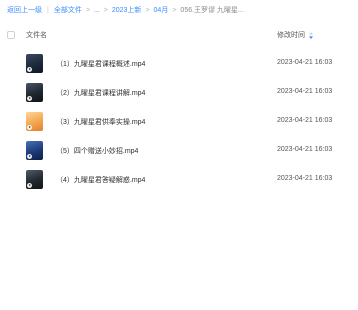 The width and height of the screenshot is (358, 310). I want to click on file-name: （3）九曜星君供奉实操.mp4, so click(100, 122).